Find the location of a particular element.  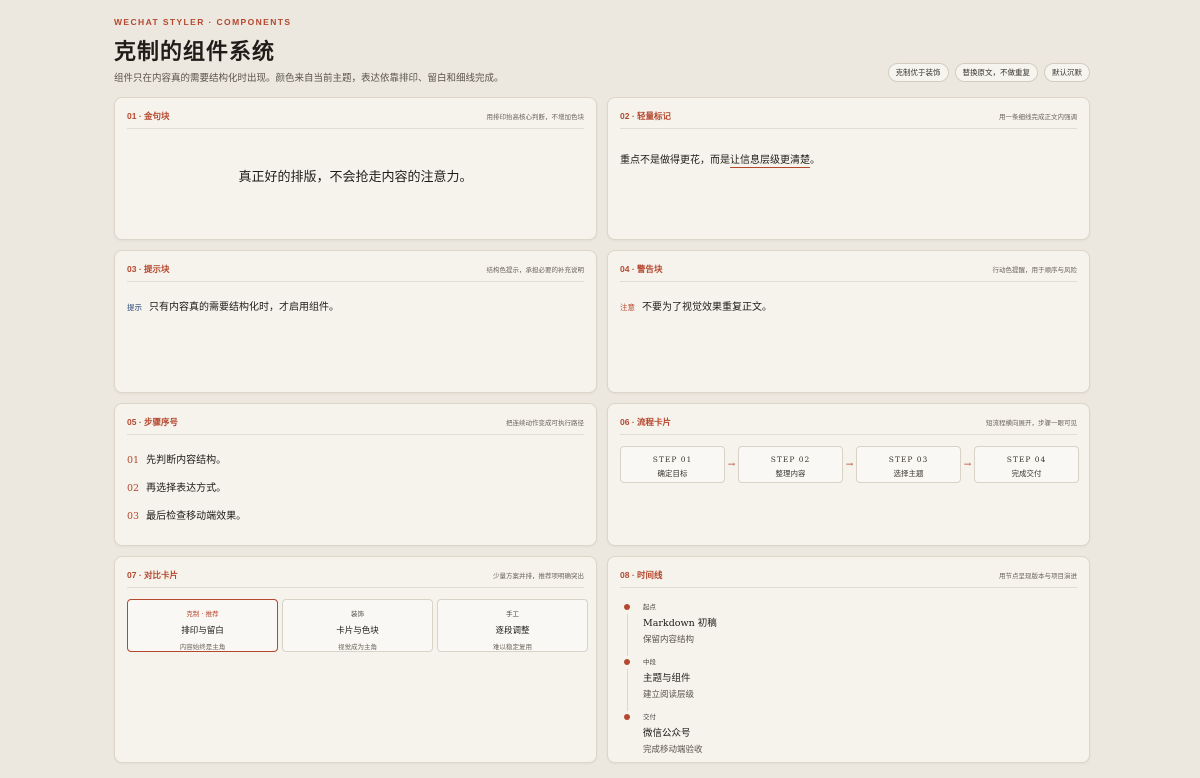

compare-tag: 克制 · 推荐 is located at coordinates (202, 614).